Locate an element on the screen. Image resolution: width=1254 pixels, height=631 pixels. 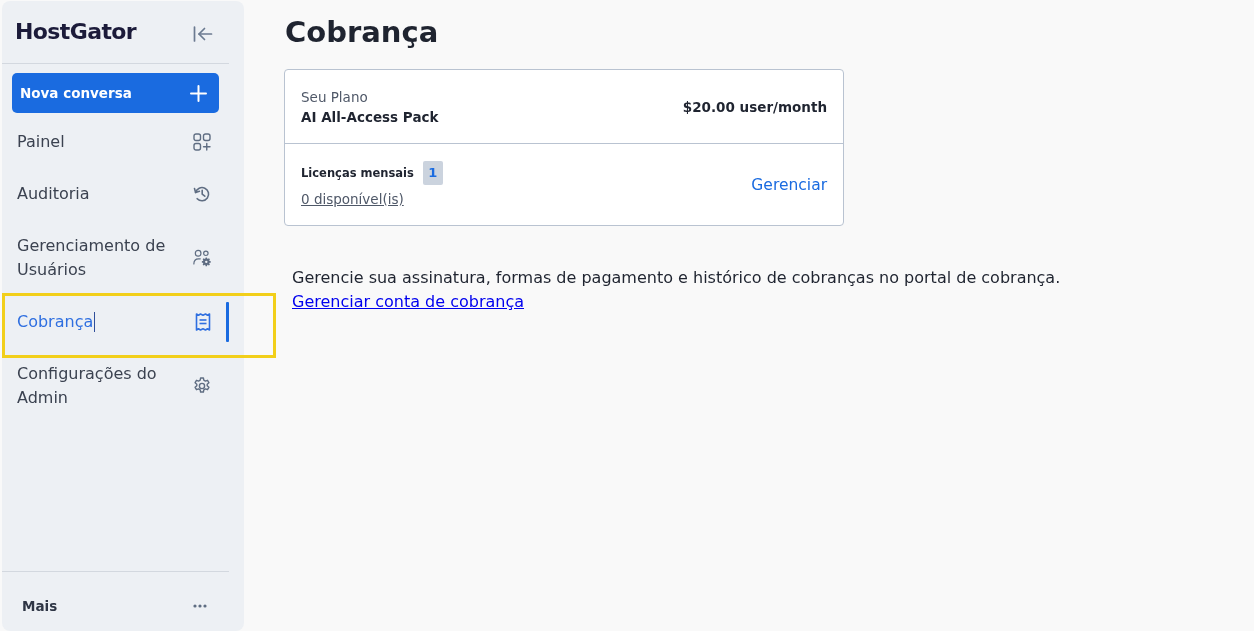
logo: HostGator is located at coordinates (76, 31).